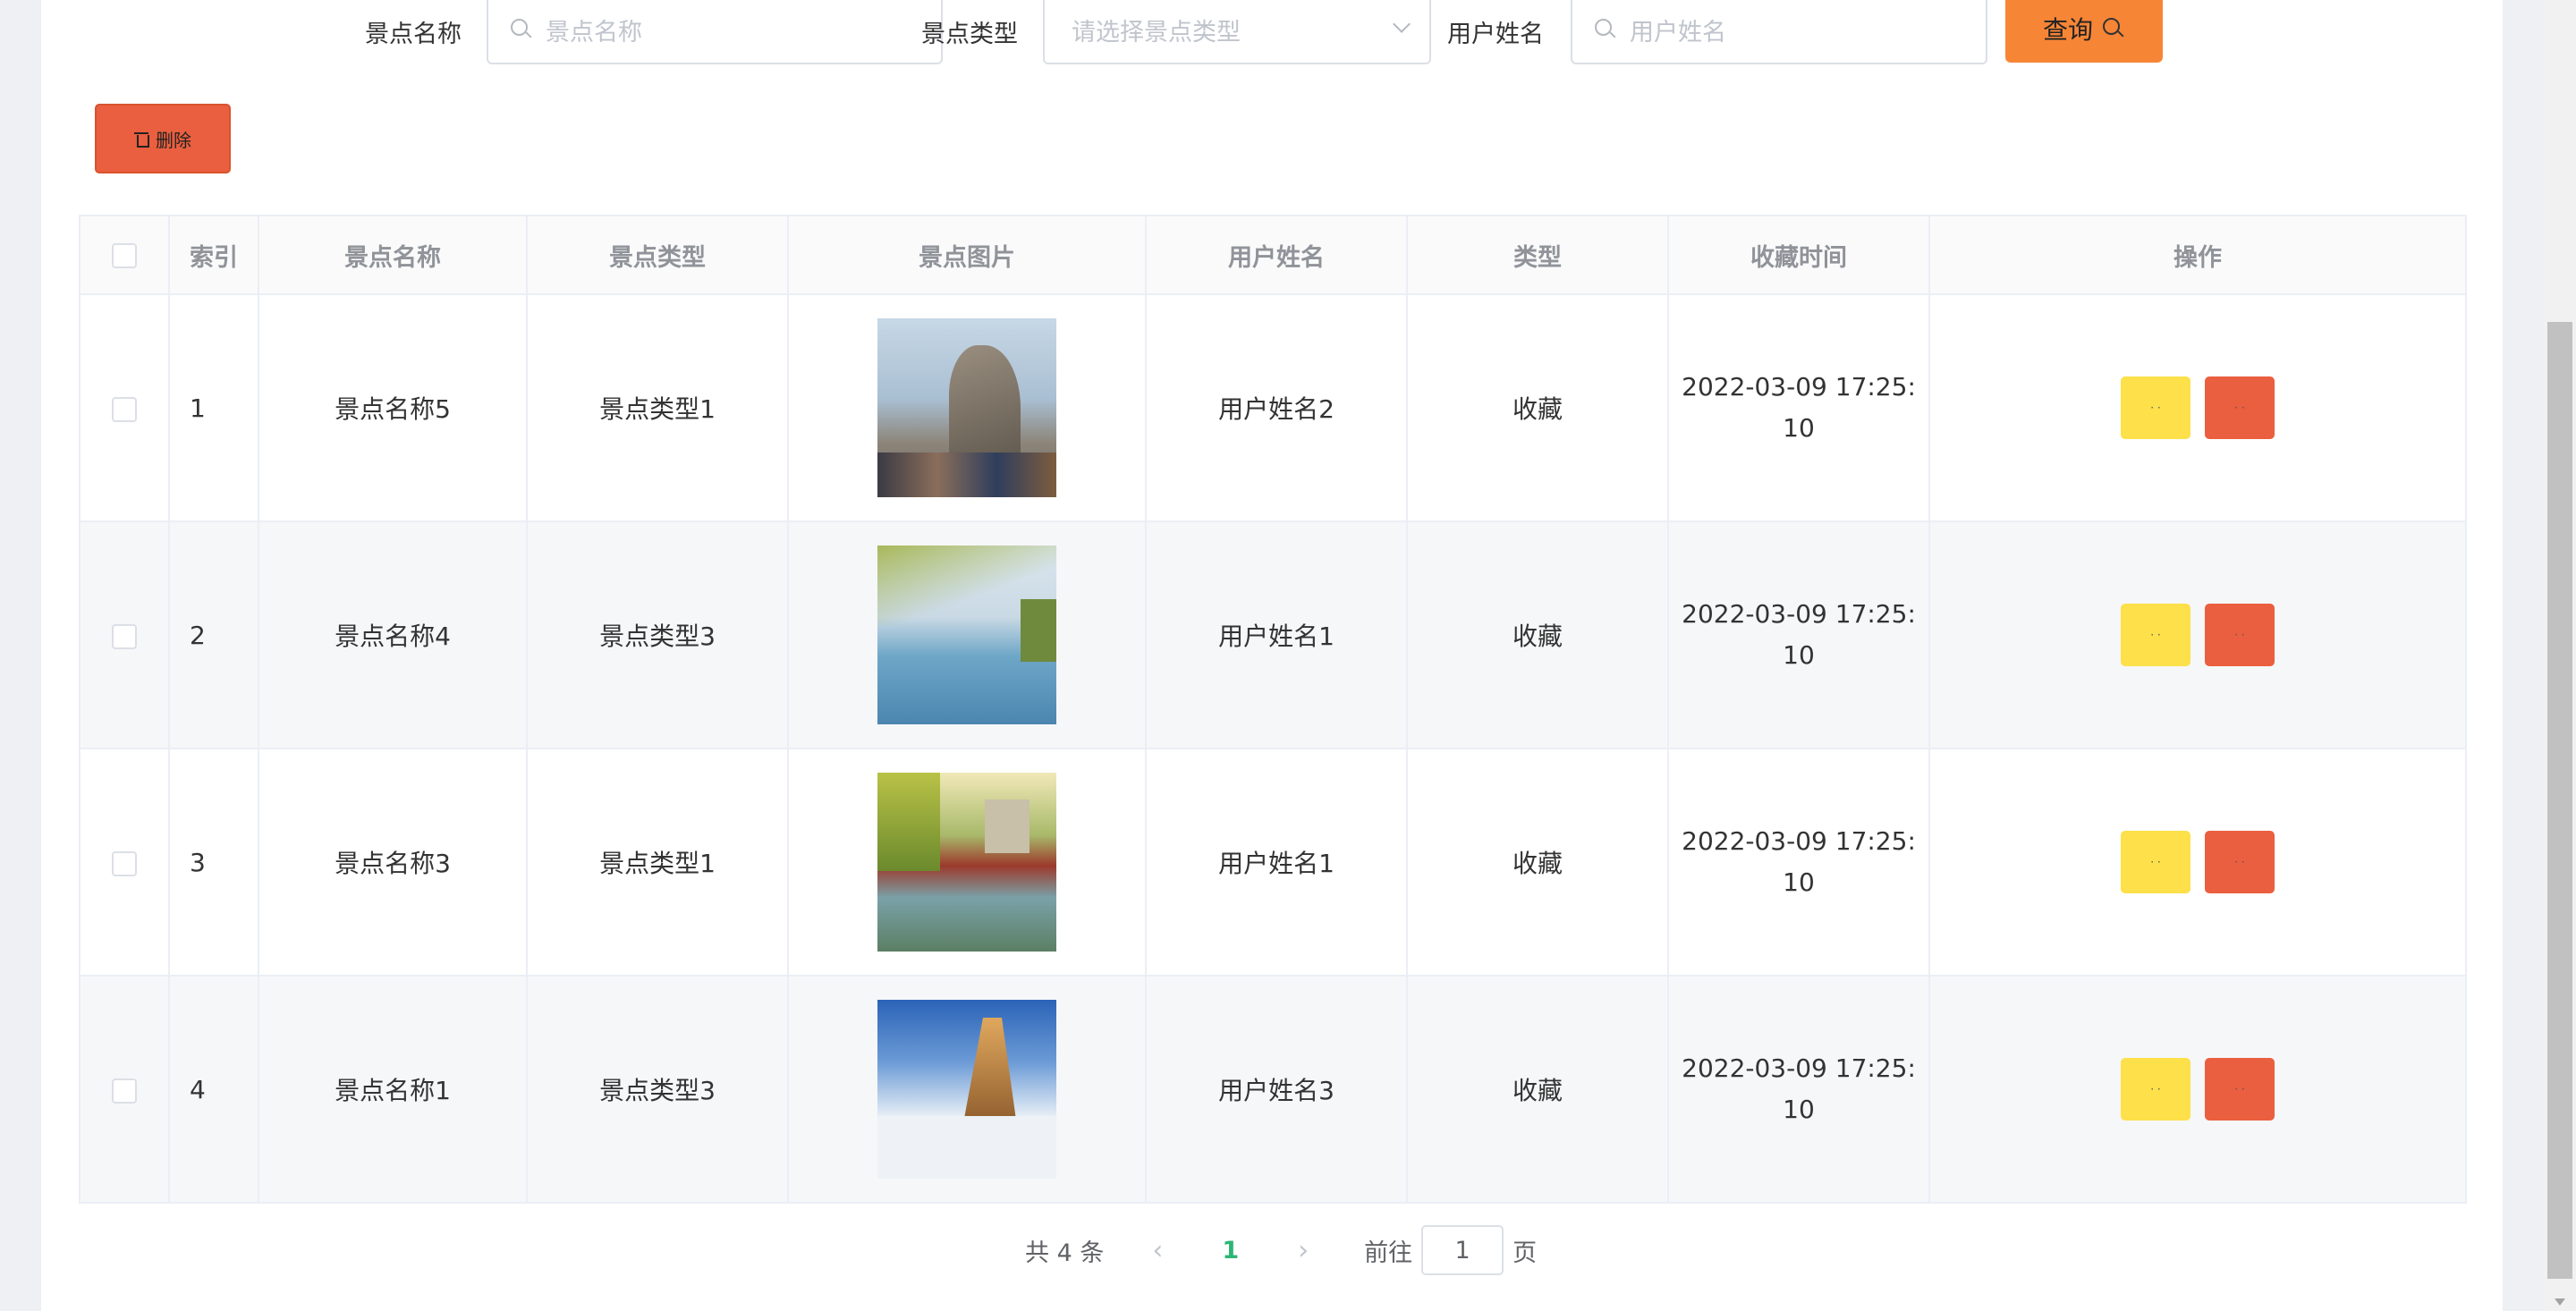  I want to click on row-index: 1, so click(213, 407).